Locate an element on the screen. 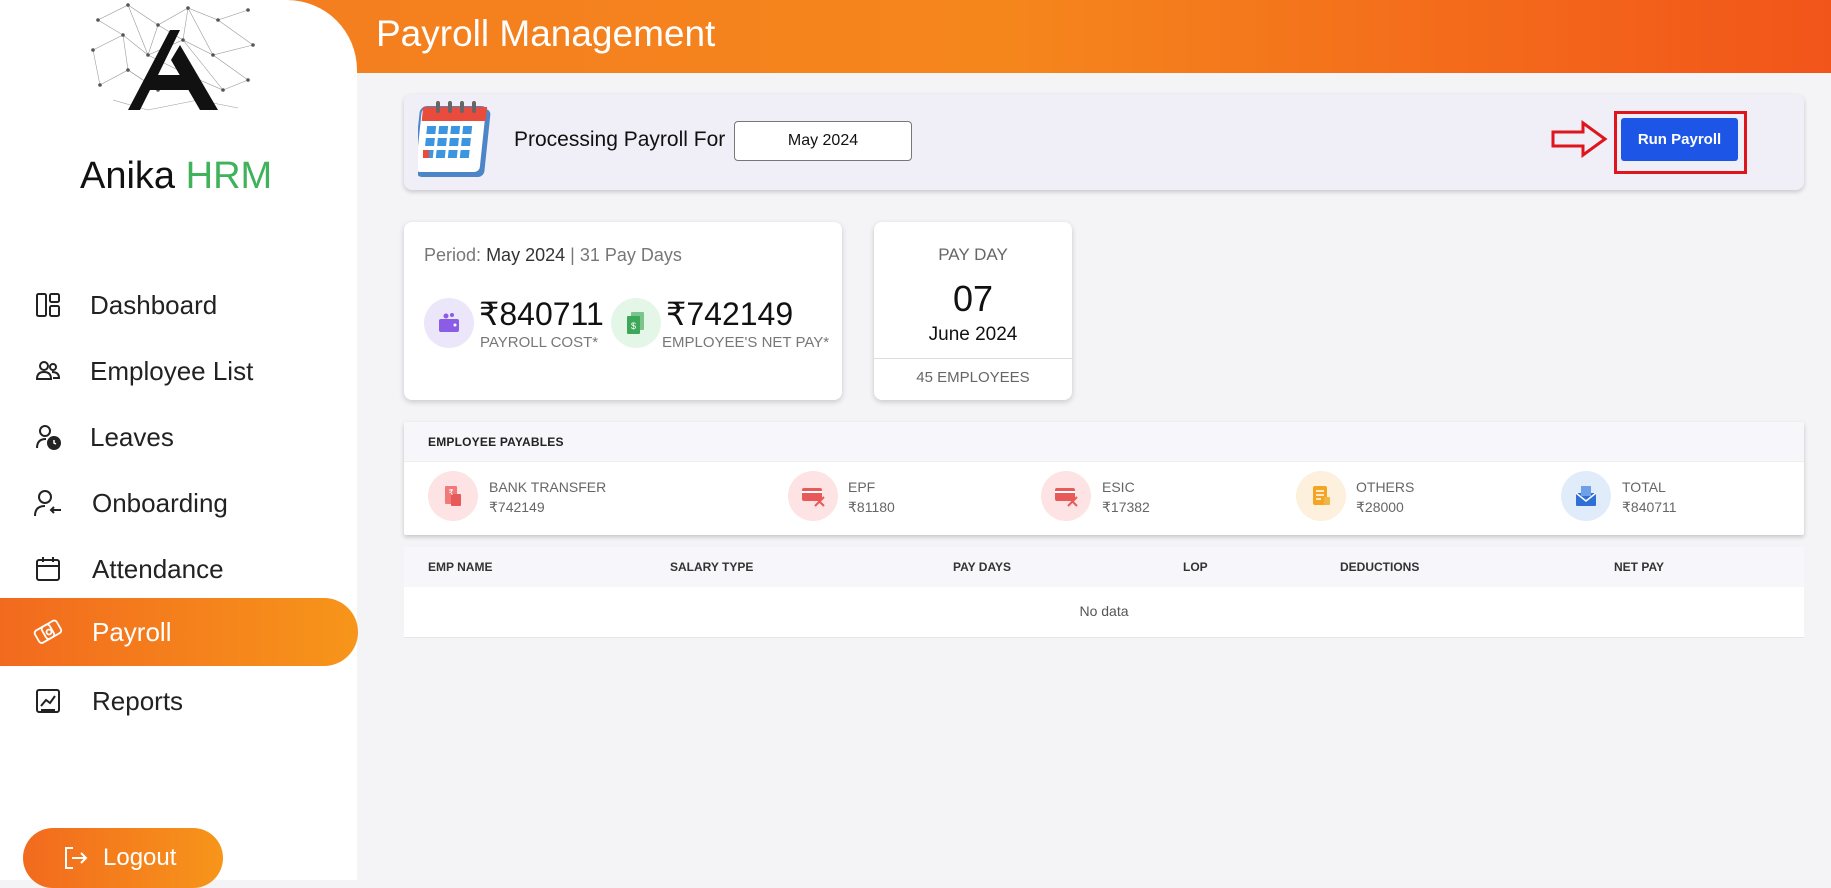 This screenshot has width=1831, height=888. column-header-lop: LOP is located at coordinates (1195, 567).